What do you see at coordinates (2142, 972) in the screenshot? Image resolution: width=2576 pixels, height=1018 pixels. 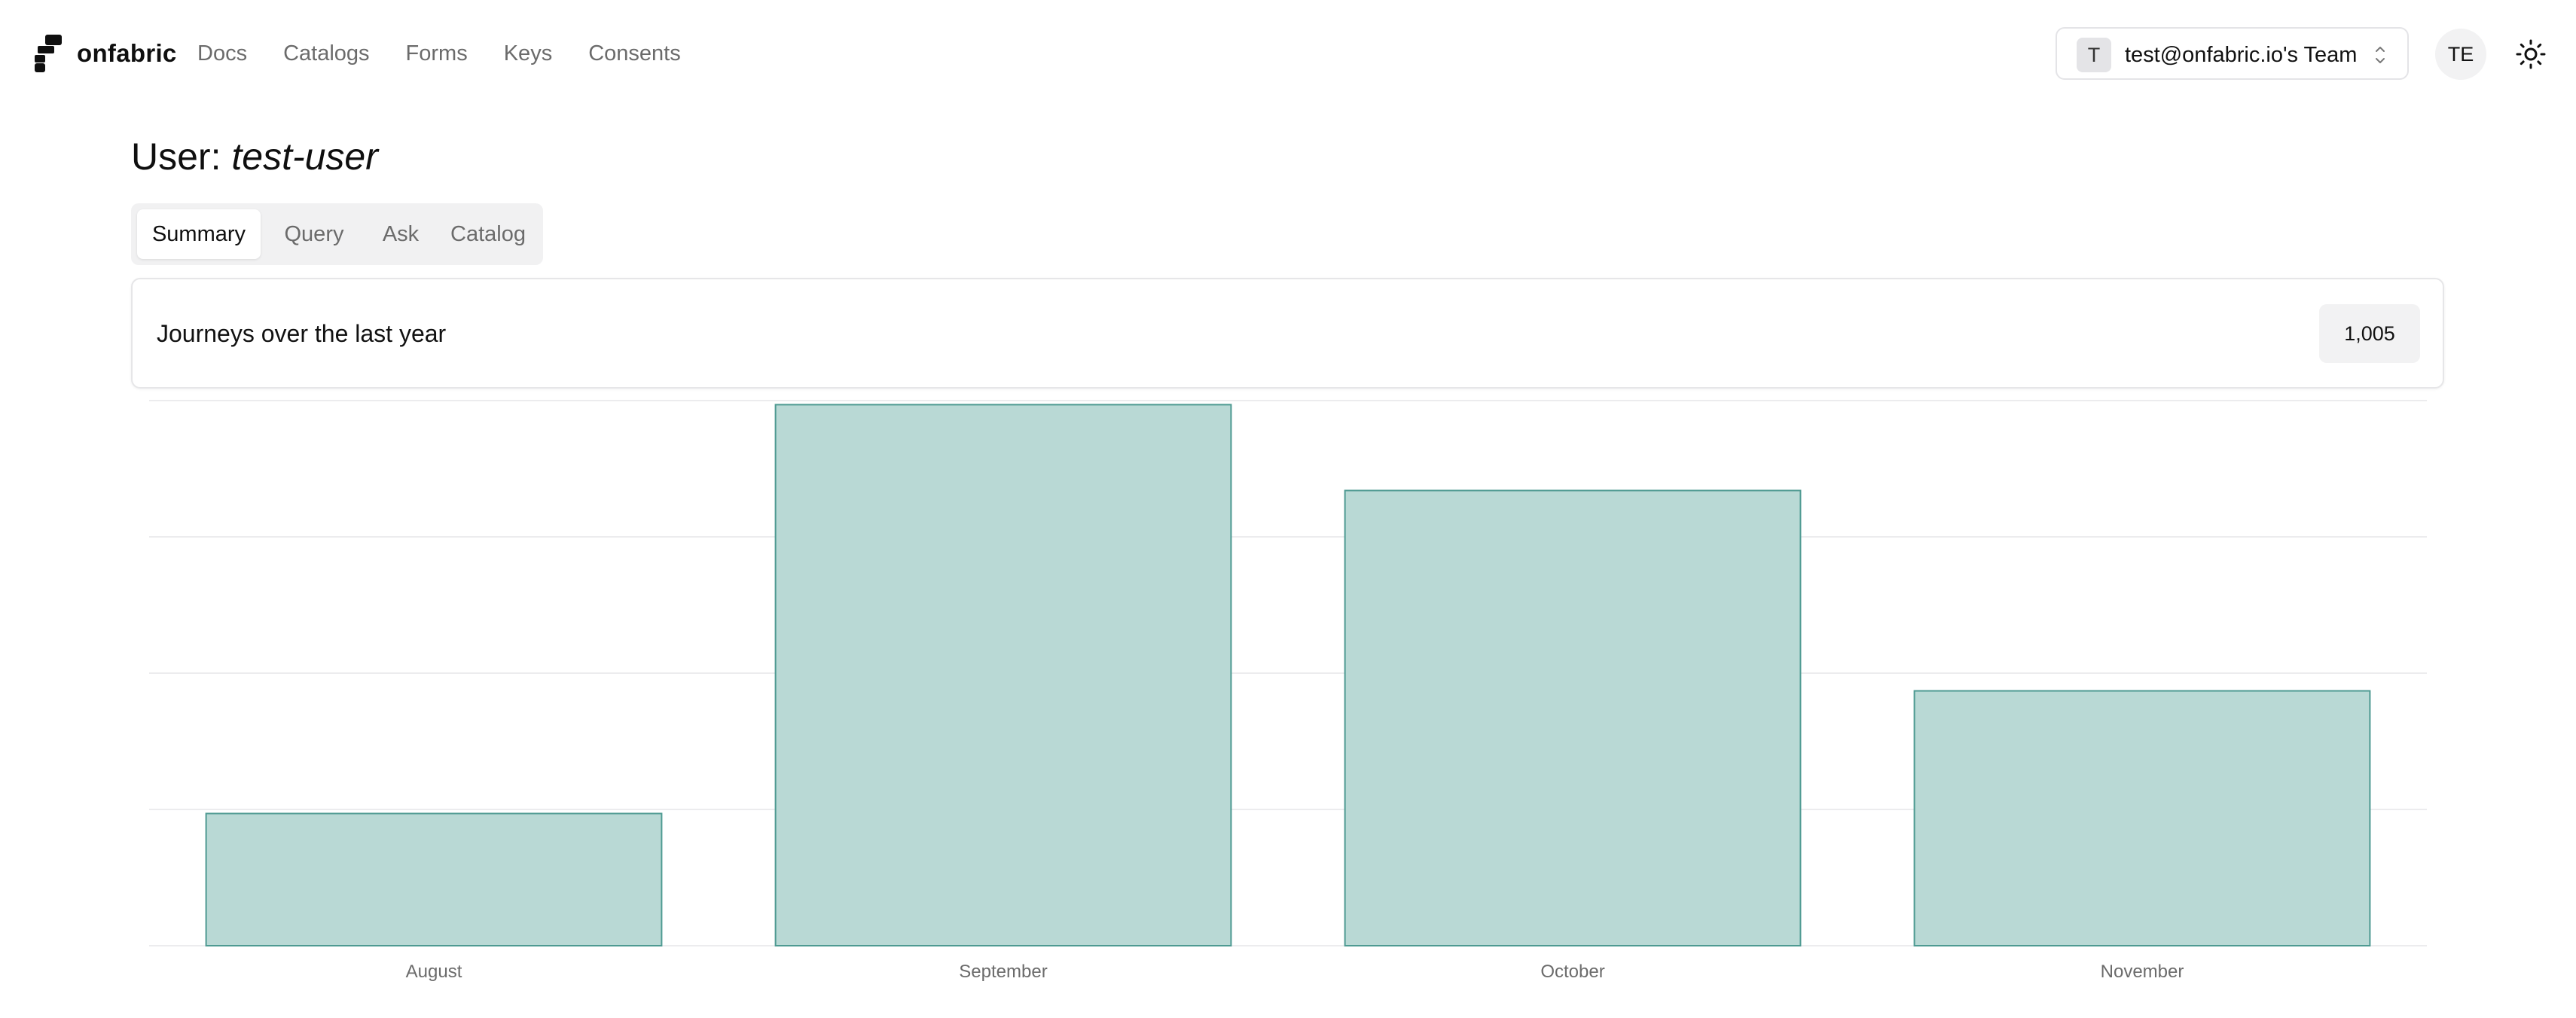 I see `x-tick-label: November` at bounding box center [2142, 972].